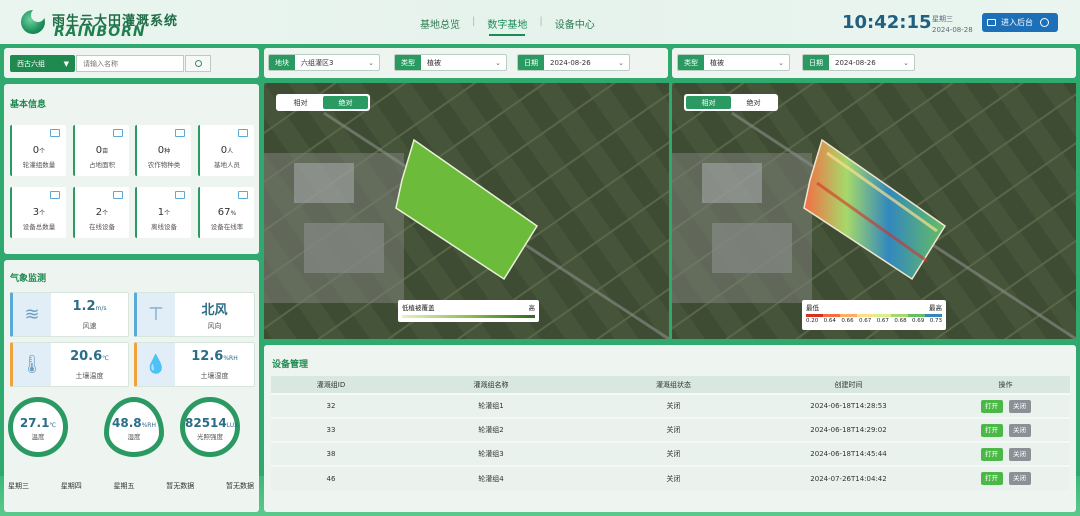 This screenshot has height=516, width=1080. I want to click on cell-group-name: 轮灌组4, so click(491, 477).